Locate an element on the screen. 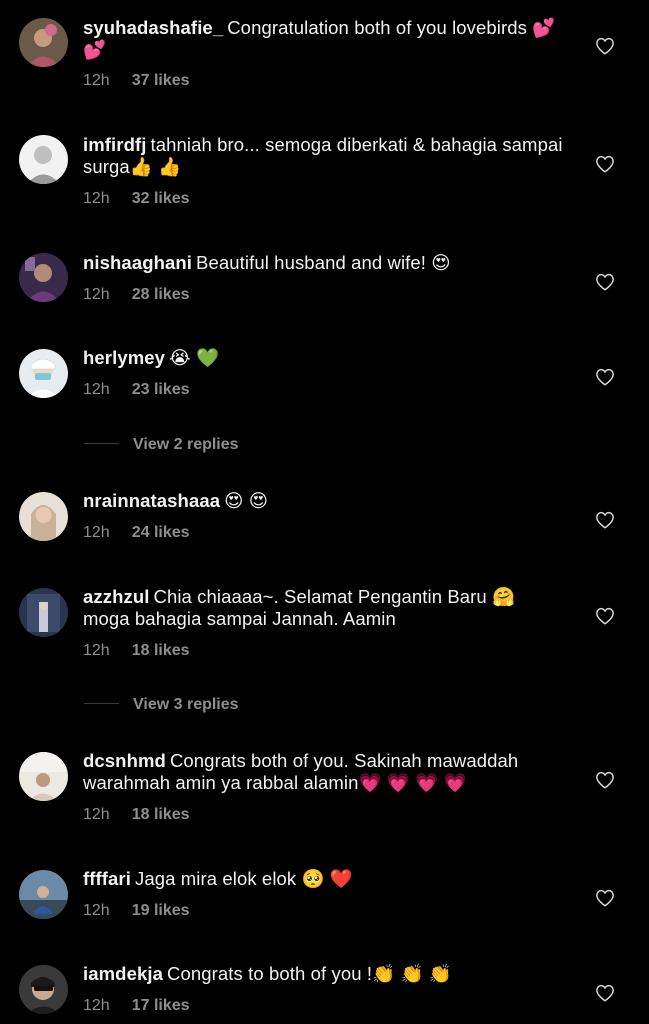  comment-username: imfirdfj is located at coordinates (115, 144).